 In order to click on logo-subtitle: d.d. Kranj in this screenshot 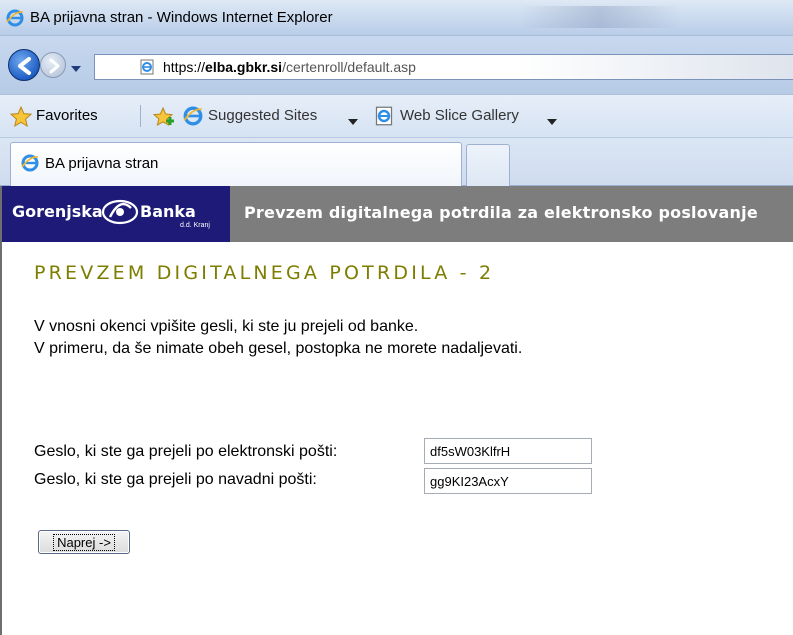, I will do `click(195, 225)`.